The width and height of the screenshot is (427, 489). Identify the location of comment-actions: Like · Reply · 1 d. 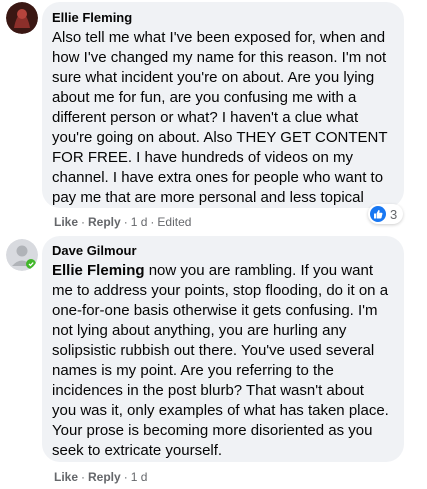
(101, 477).